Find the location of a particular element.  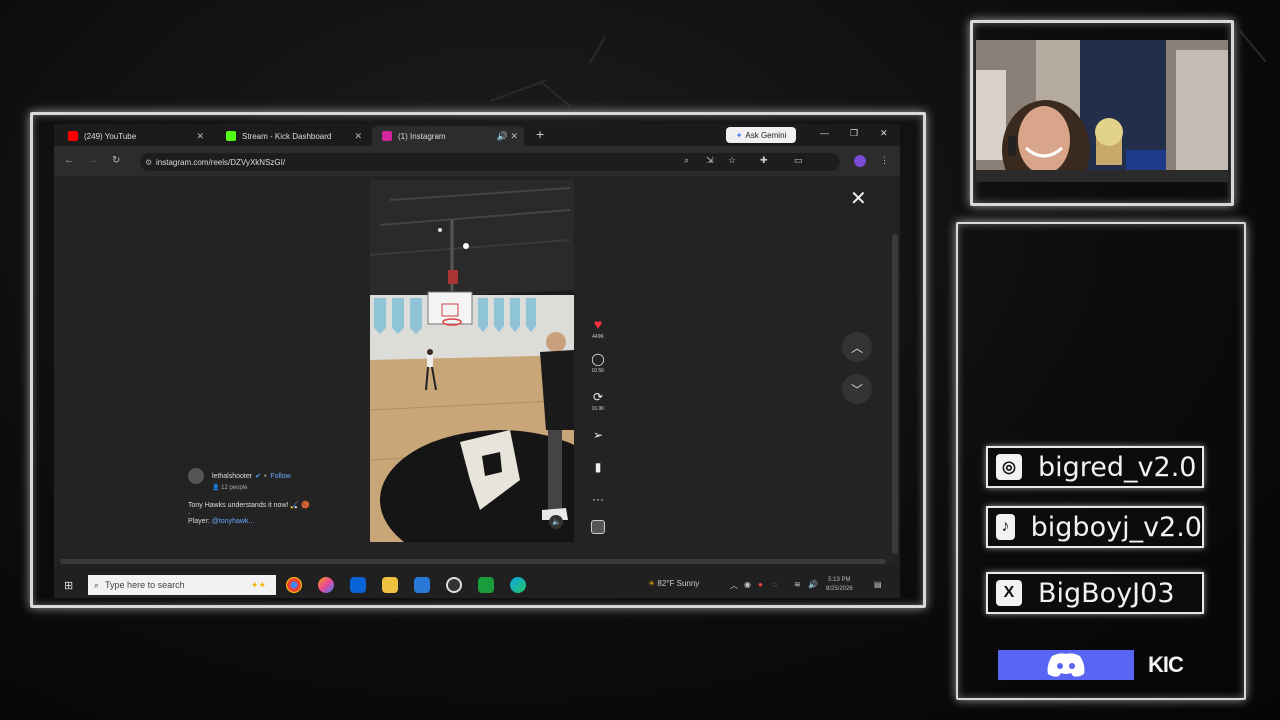

player-label: Player: is located at coordinates (199, 521).